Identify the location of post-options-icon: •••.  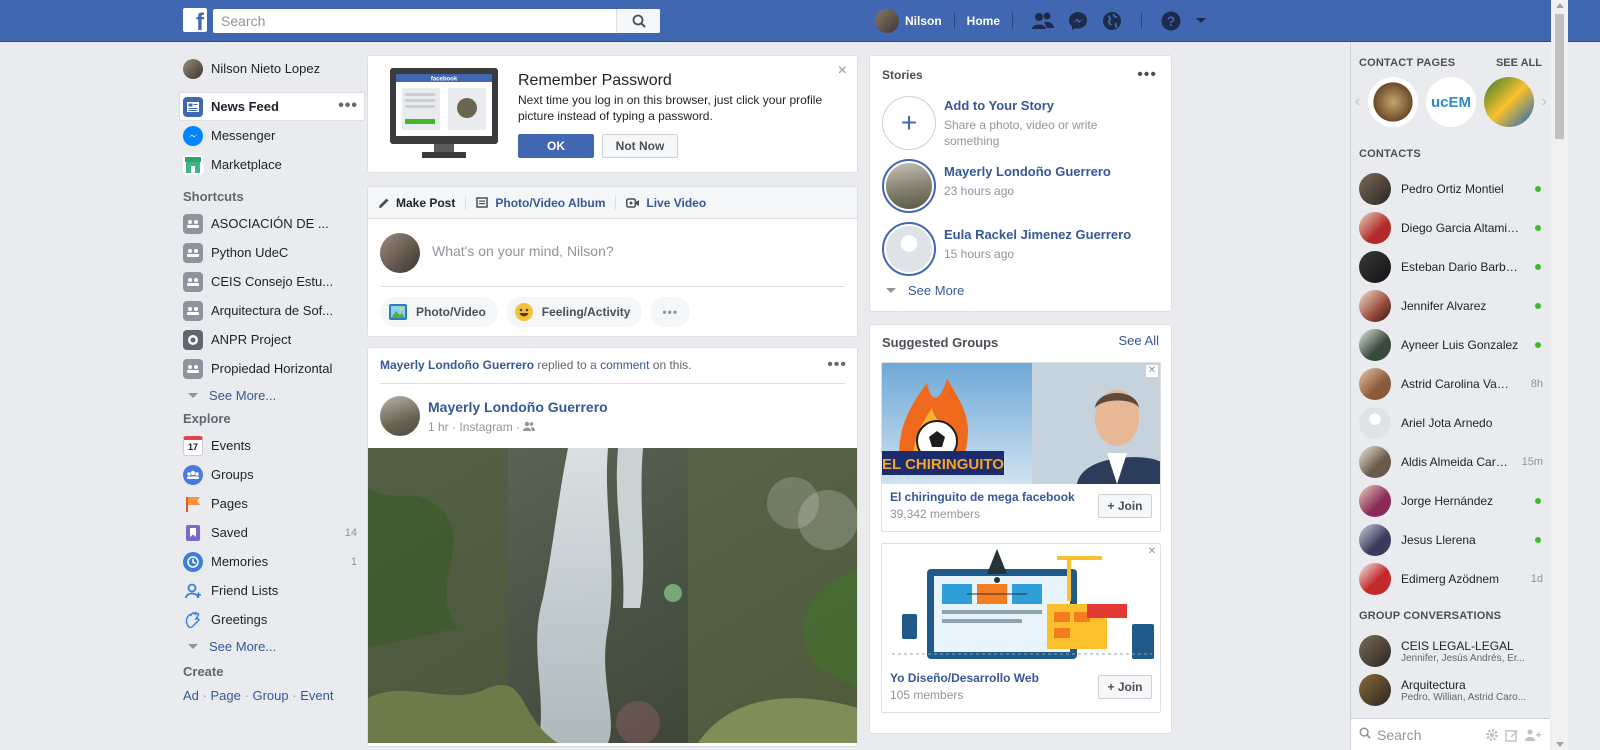
(837, 365).